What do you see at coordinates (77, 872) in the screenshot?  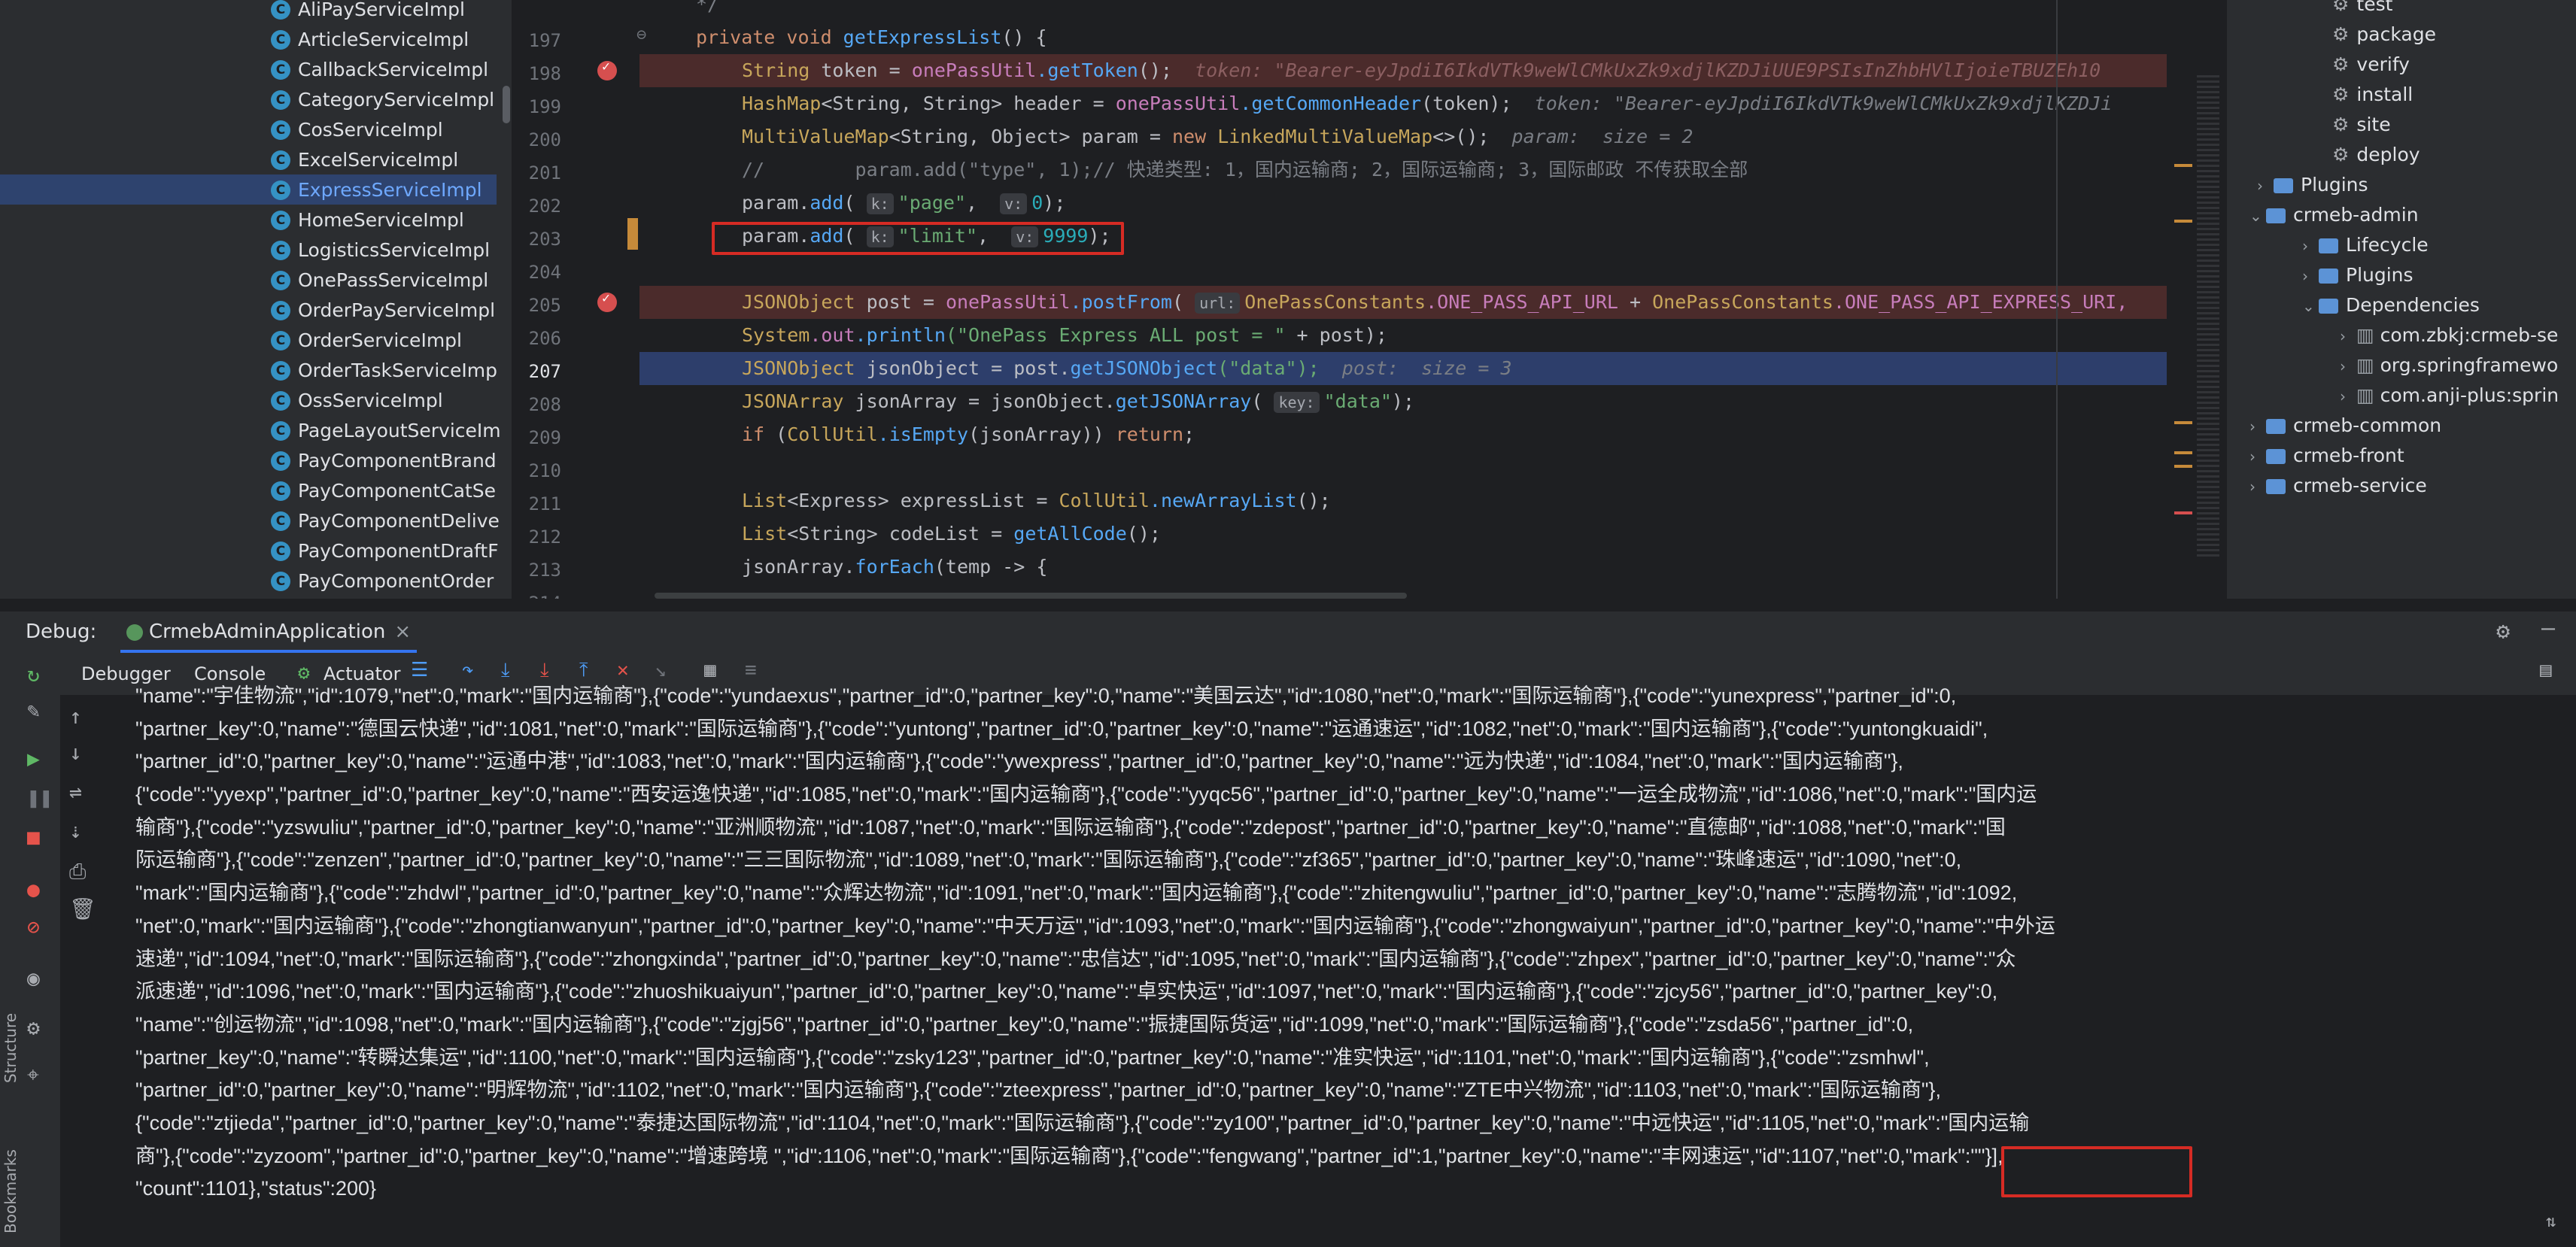 I see `print-icon: ⎙` at bounding box center [77, 872].